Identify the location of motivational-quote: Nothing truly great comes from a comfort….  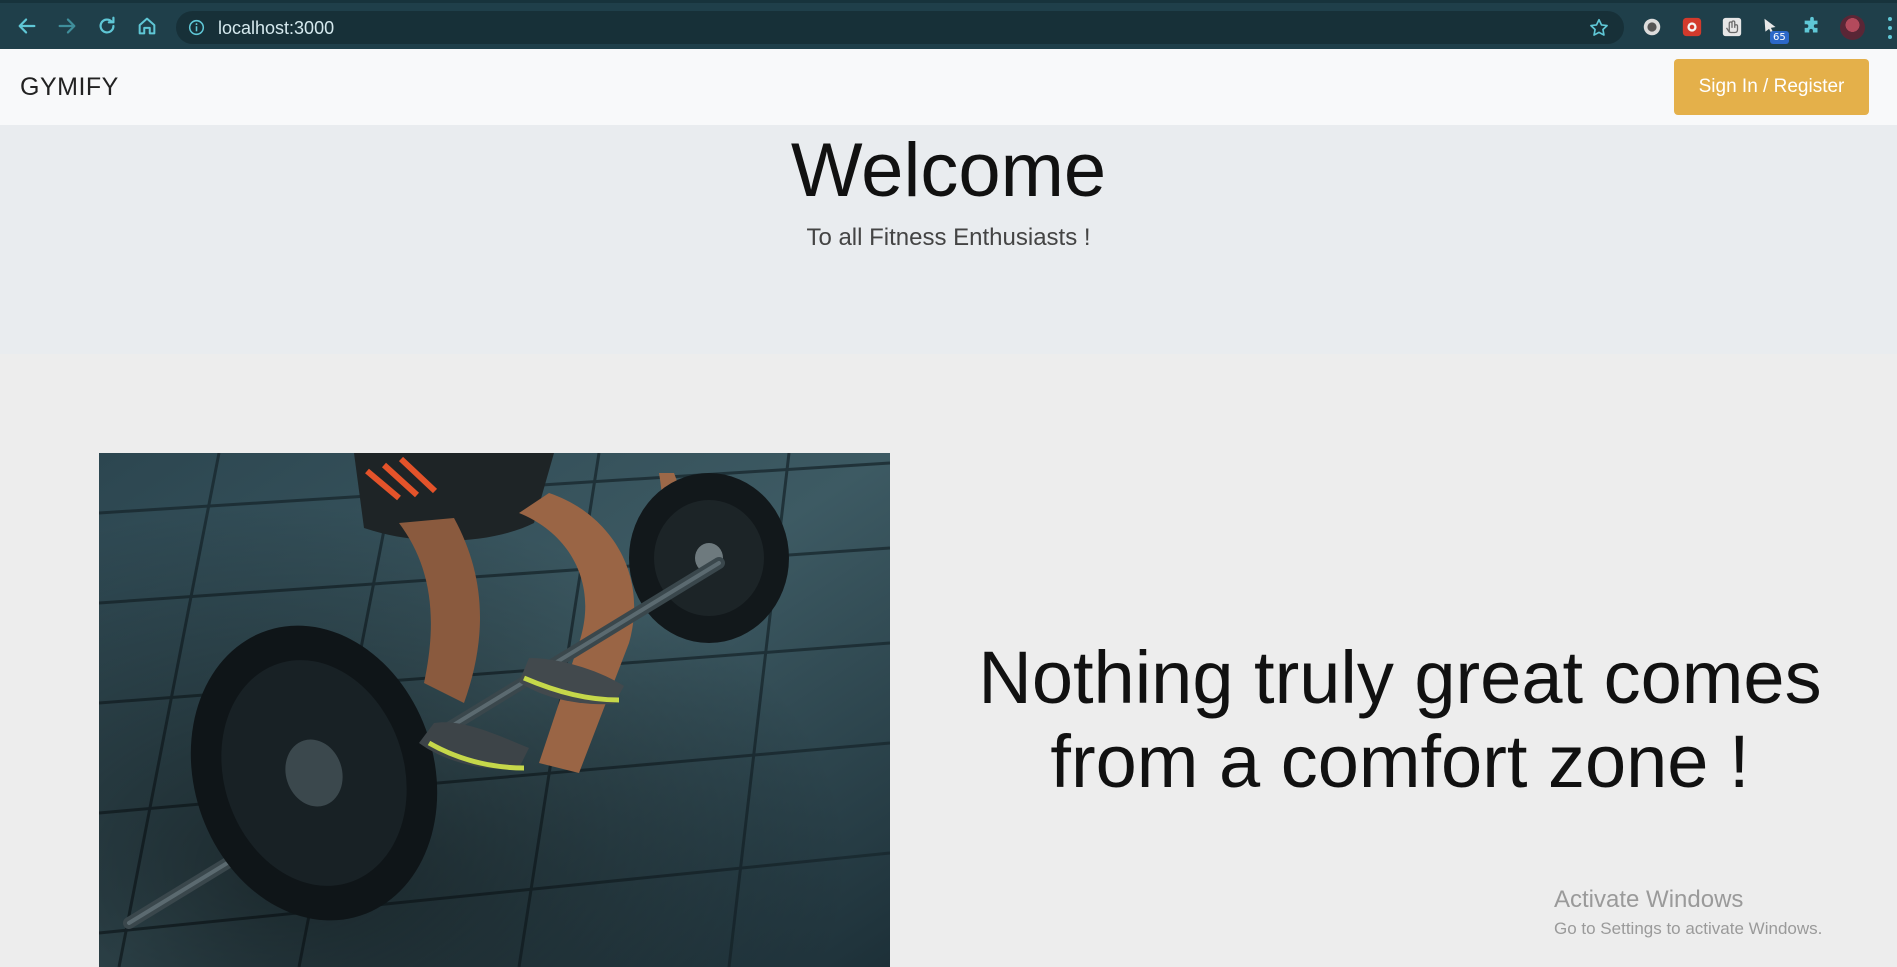
(1400, 719).